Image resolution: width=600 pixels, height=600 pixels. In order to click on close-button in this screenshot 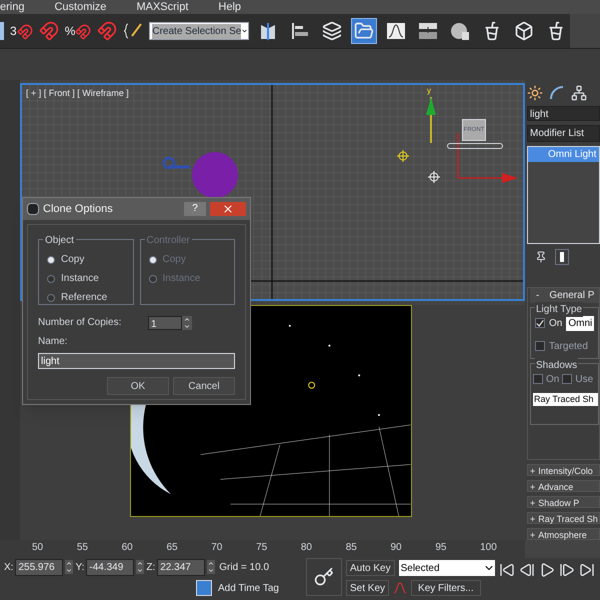, I will do `click(228, 209)`.